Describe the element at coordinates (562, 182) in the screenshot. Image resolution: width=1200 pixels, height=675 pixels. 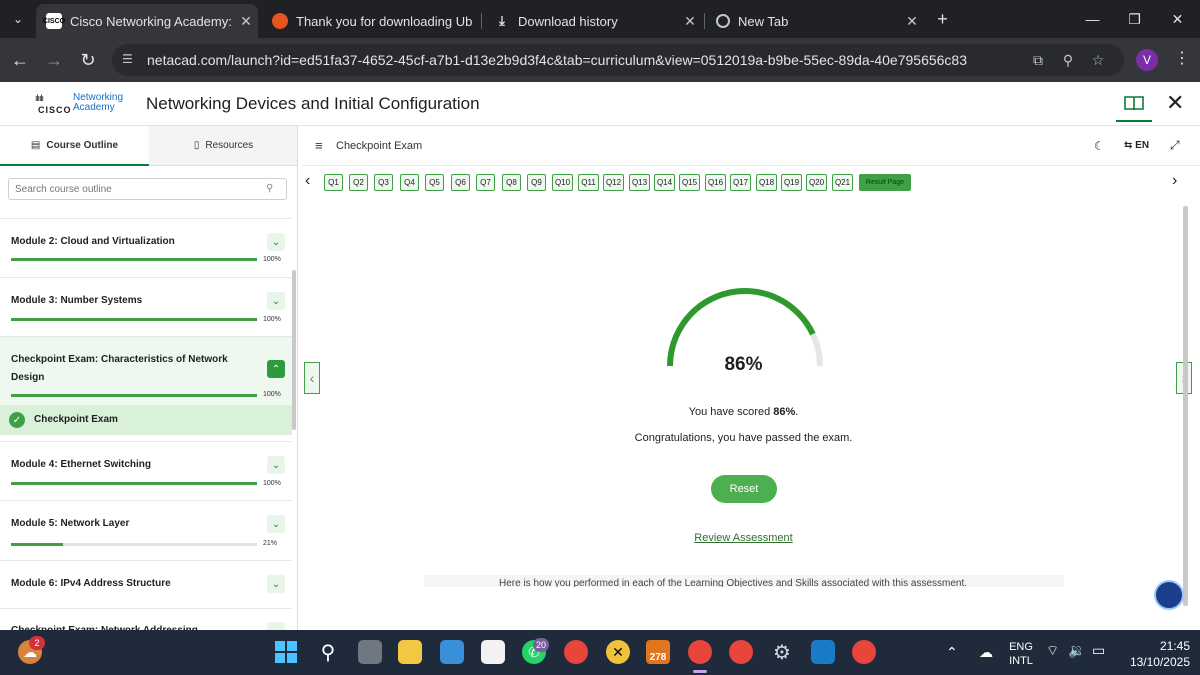
I see `question-button-q10: Q10` at that location.